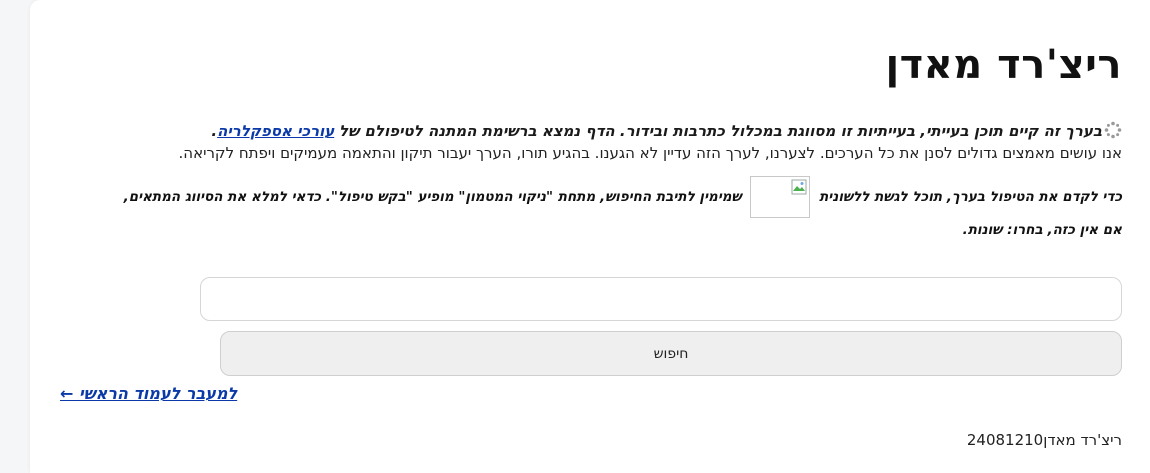 The image size is (1150, 473). What do you see at coordinates (799, 187) in the screenshot?
I see `broken-image-icon` at bounding box center [799, 187].